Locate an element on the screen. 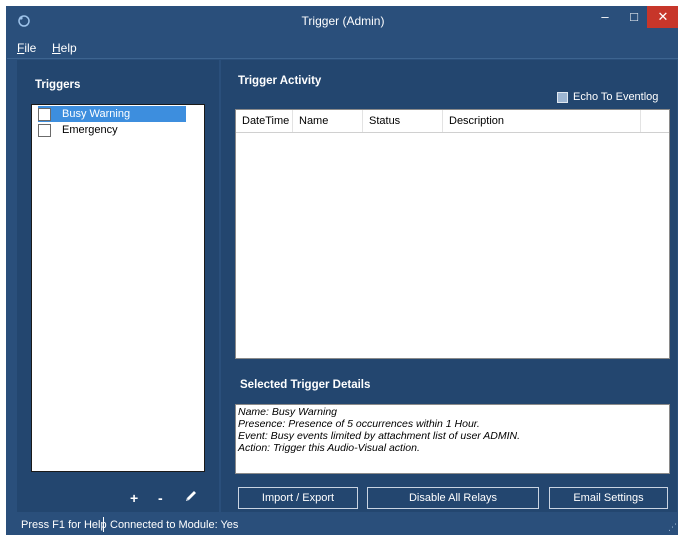 The width and height of the screenshot is (678, 535). title-bar: Trigger (Admin) – □ ✕ is located at coordinates (342, 21).